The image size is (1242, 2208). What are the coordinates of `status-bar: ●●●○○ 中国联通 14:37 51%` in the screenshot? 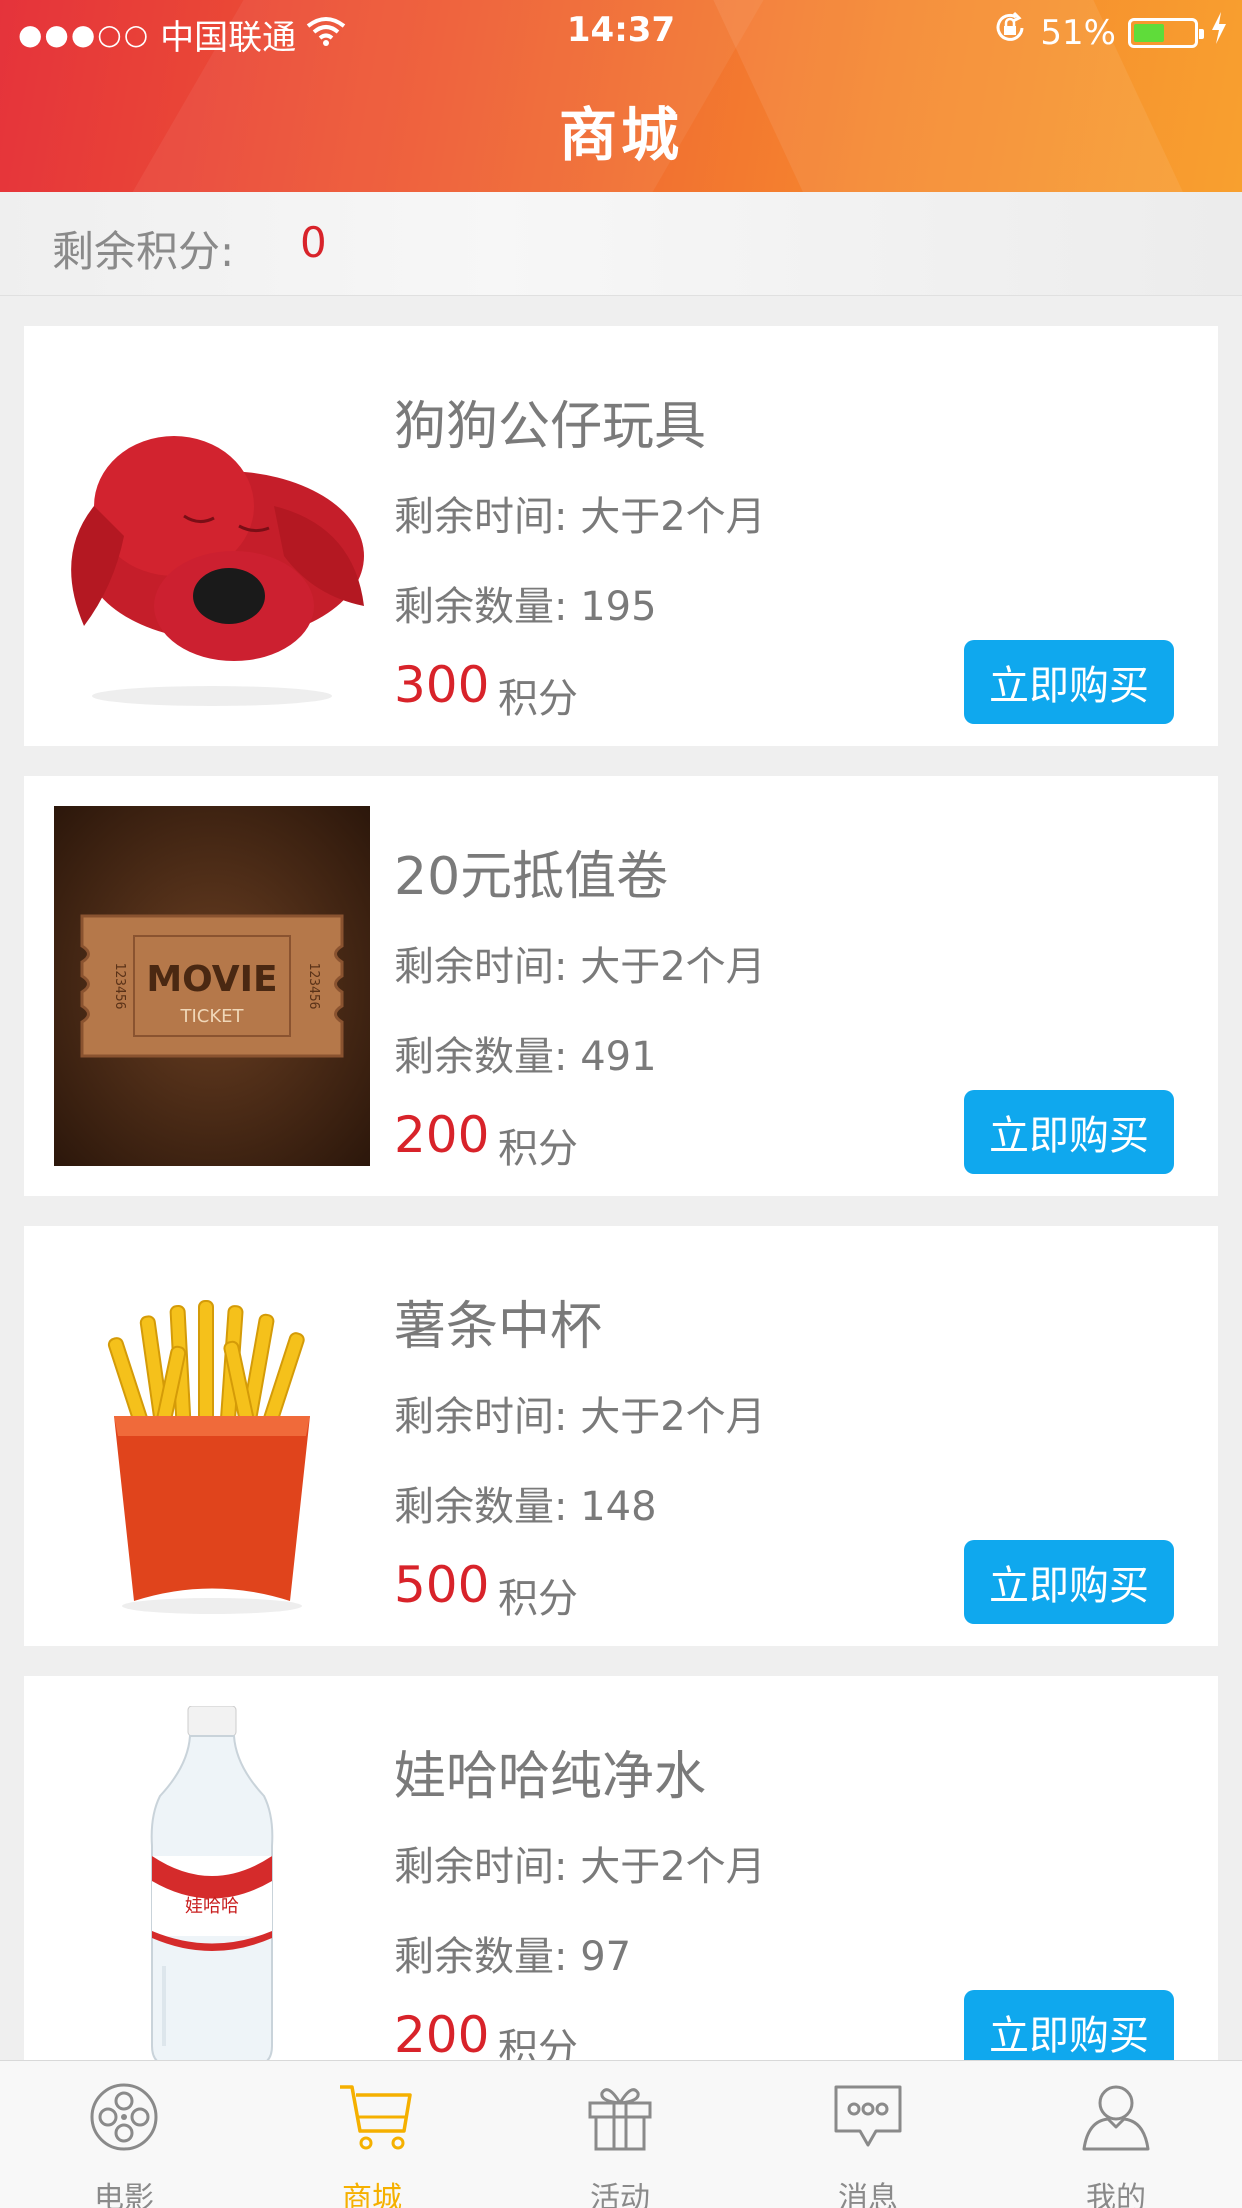 It's located at (621, 30).